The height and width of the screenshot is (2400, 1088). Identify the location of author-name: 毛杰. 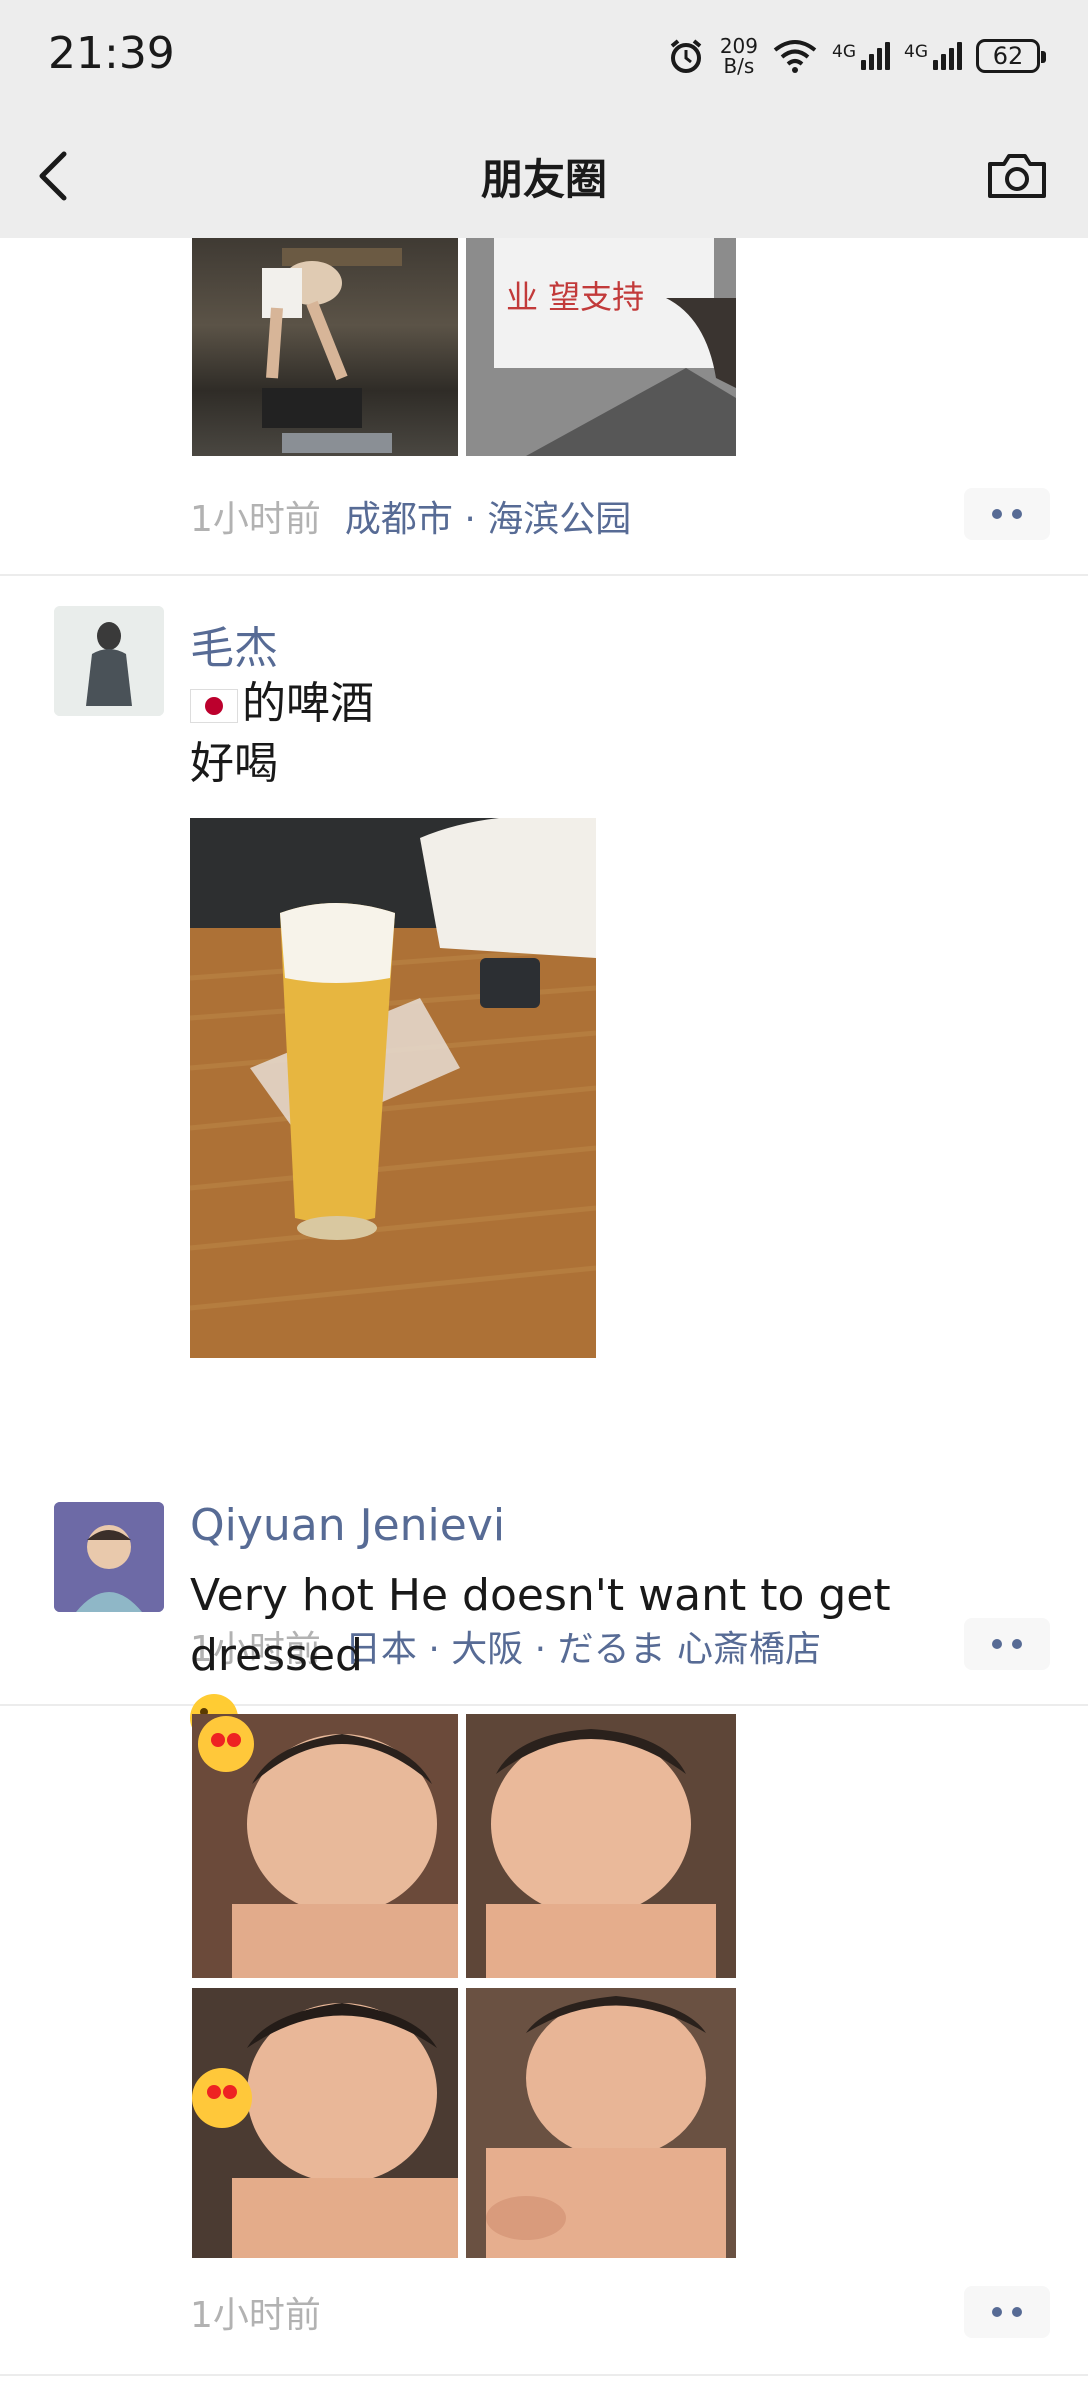
(234, 644).